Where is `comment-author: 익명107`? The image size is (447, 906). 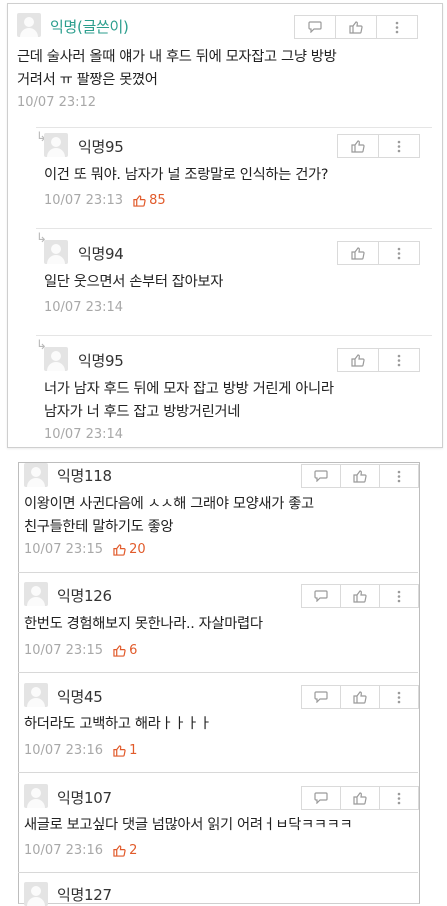
comment-author: 익명107 is located at coordinates (84, 798).